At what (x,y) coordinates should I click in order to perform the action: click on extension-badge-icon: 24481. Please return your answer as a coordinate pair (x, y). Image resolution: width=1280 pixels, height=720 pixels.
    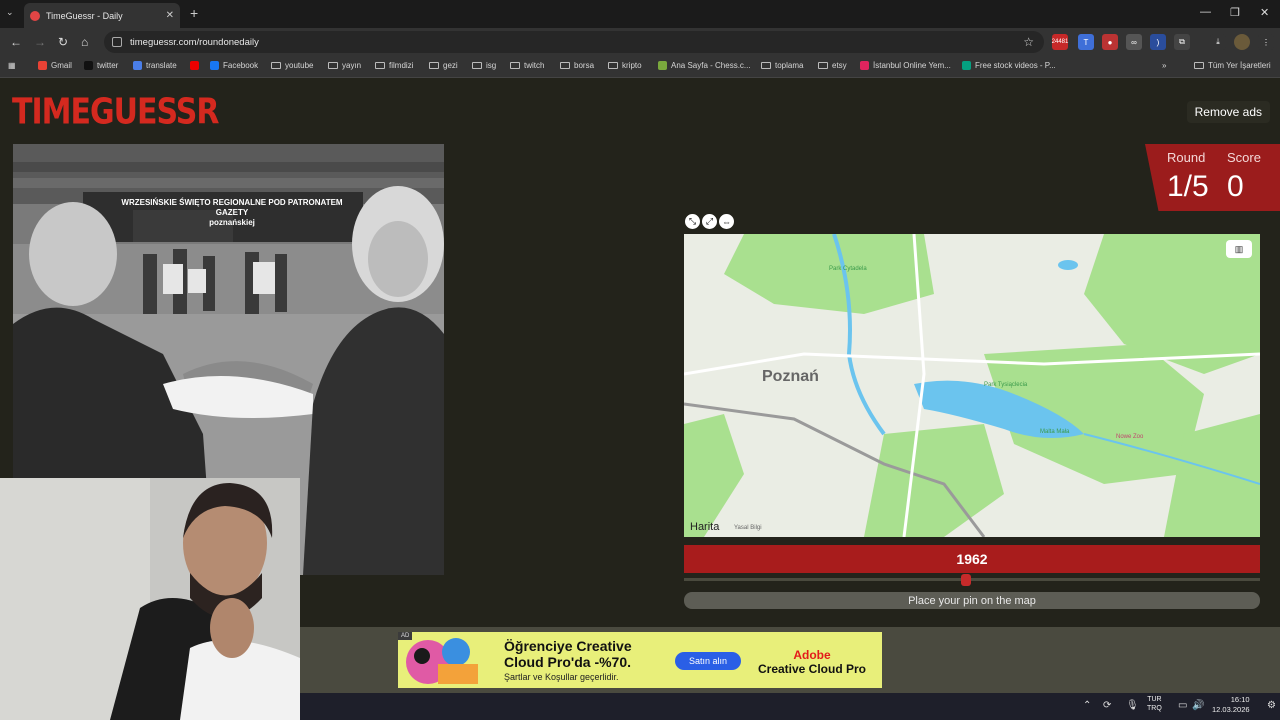
    Looking at the image, I should click on (1060, 42).